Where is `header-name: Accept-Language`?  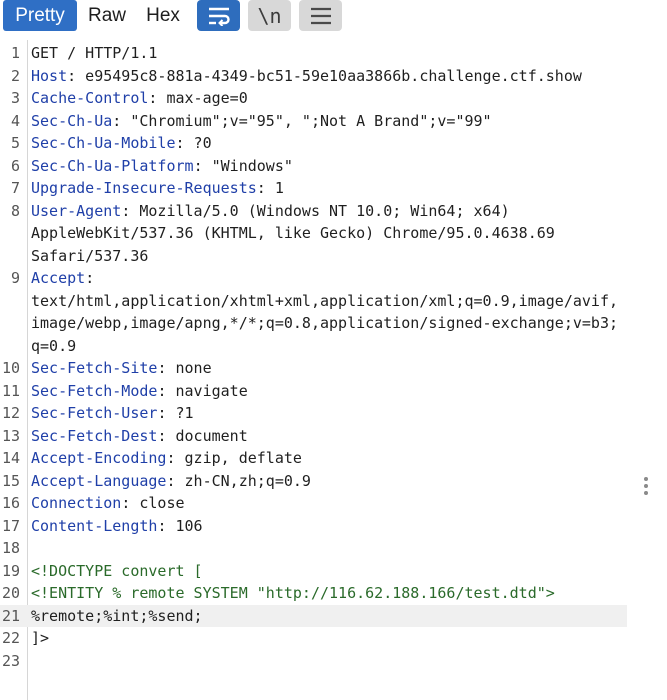
header-name: Accept-Language is located at coordinates (99, 480).